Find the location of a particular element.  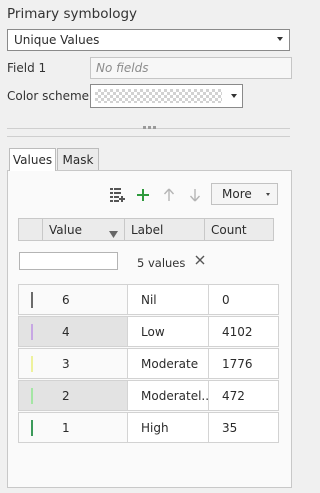

table-row: 1 High 35 is located at coordinates (148, 427).